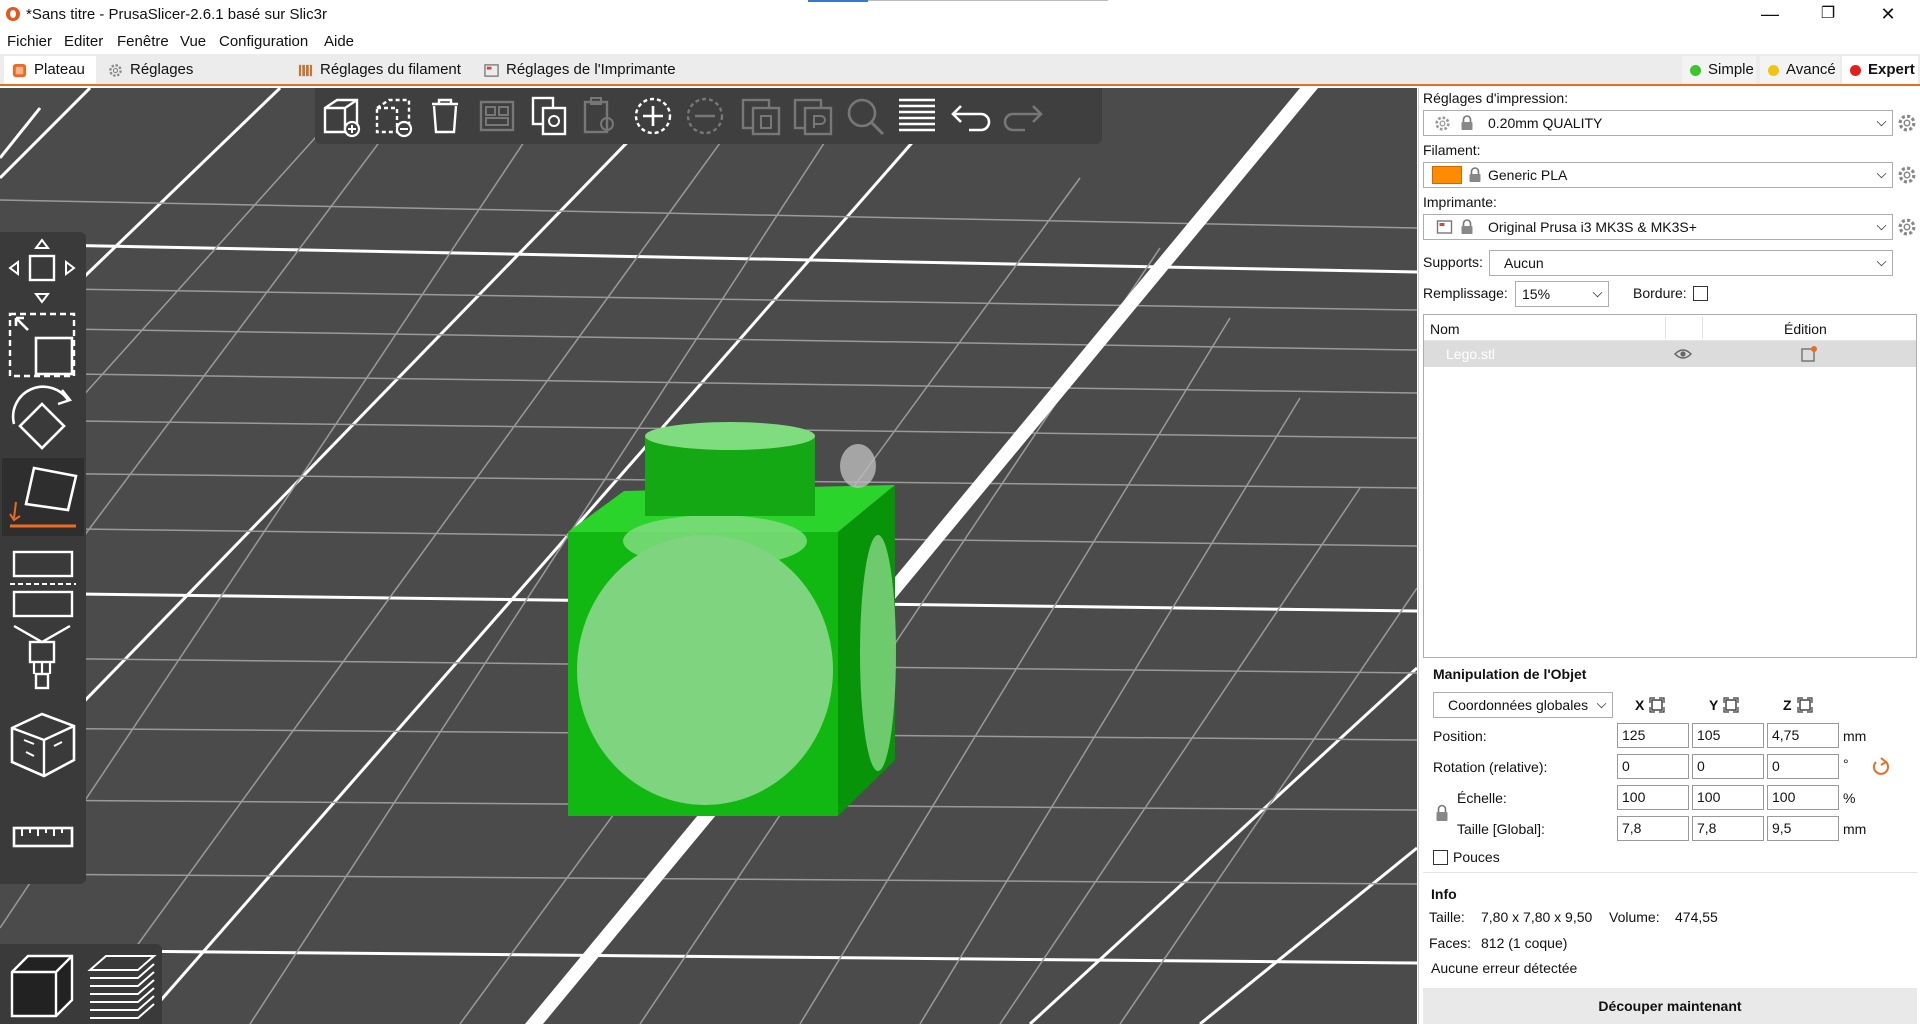 This screenshot has width=1920, height=1024. I want to click on column-edit: Édition, so click(1805, 329).